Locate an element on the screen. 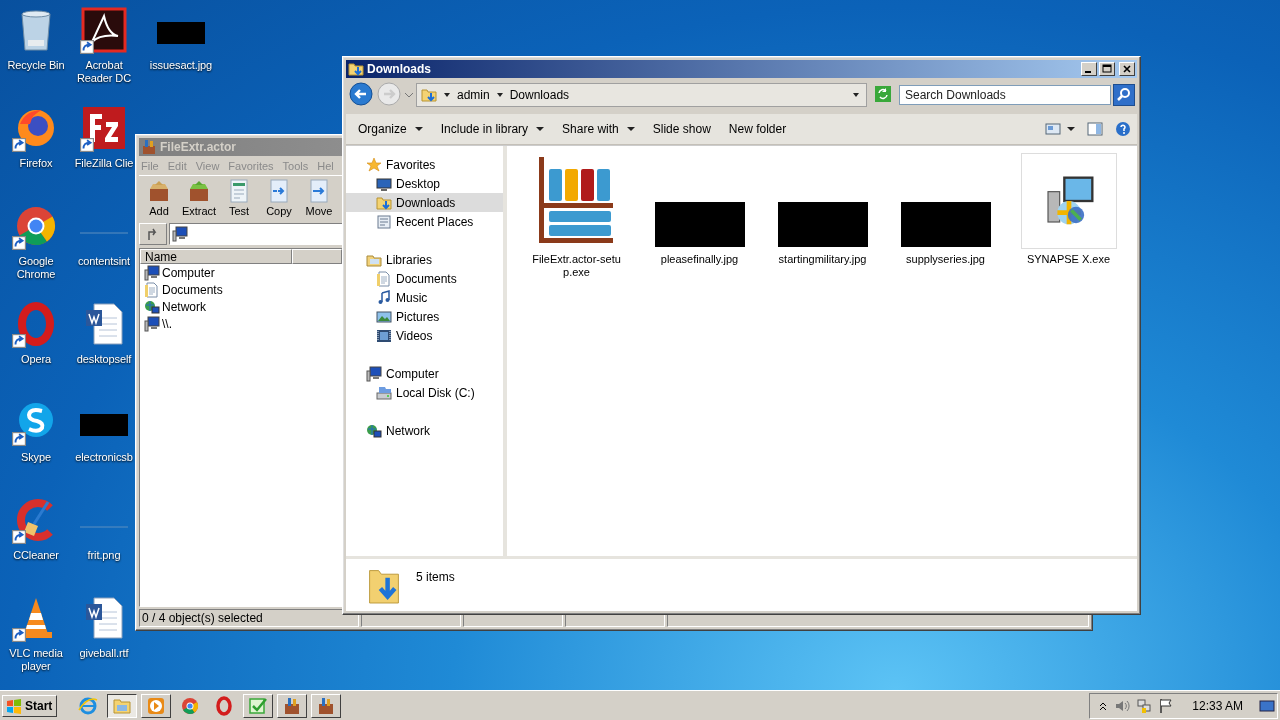 The height and width of the screenshot is (720, 1280). column-header is located at coordinates (317, 256).